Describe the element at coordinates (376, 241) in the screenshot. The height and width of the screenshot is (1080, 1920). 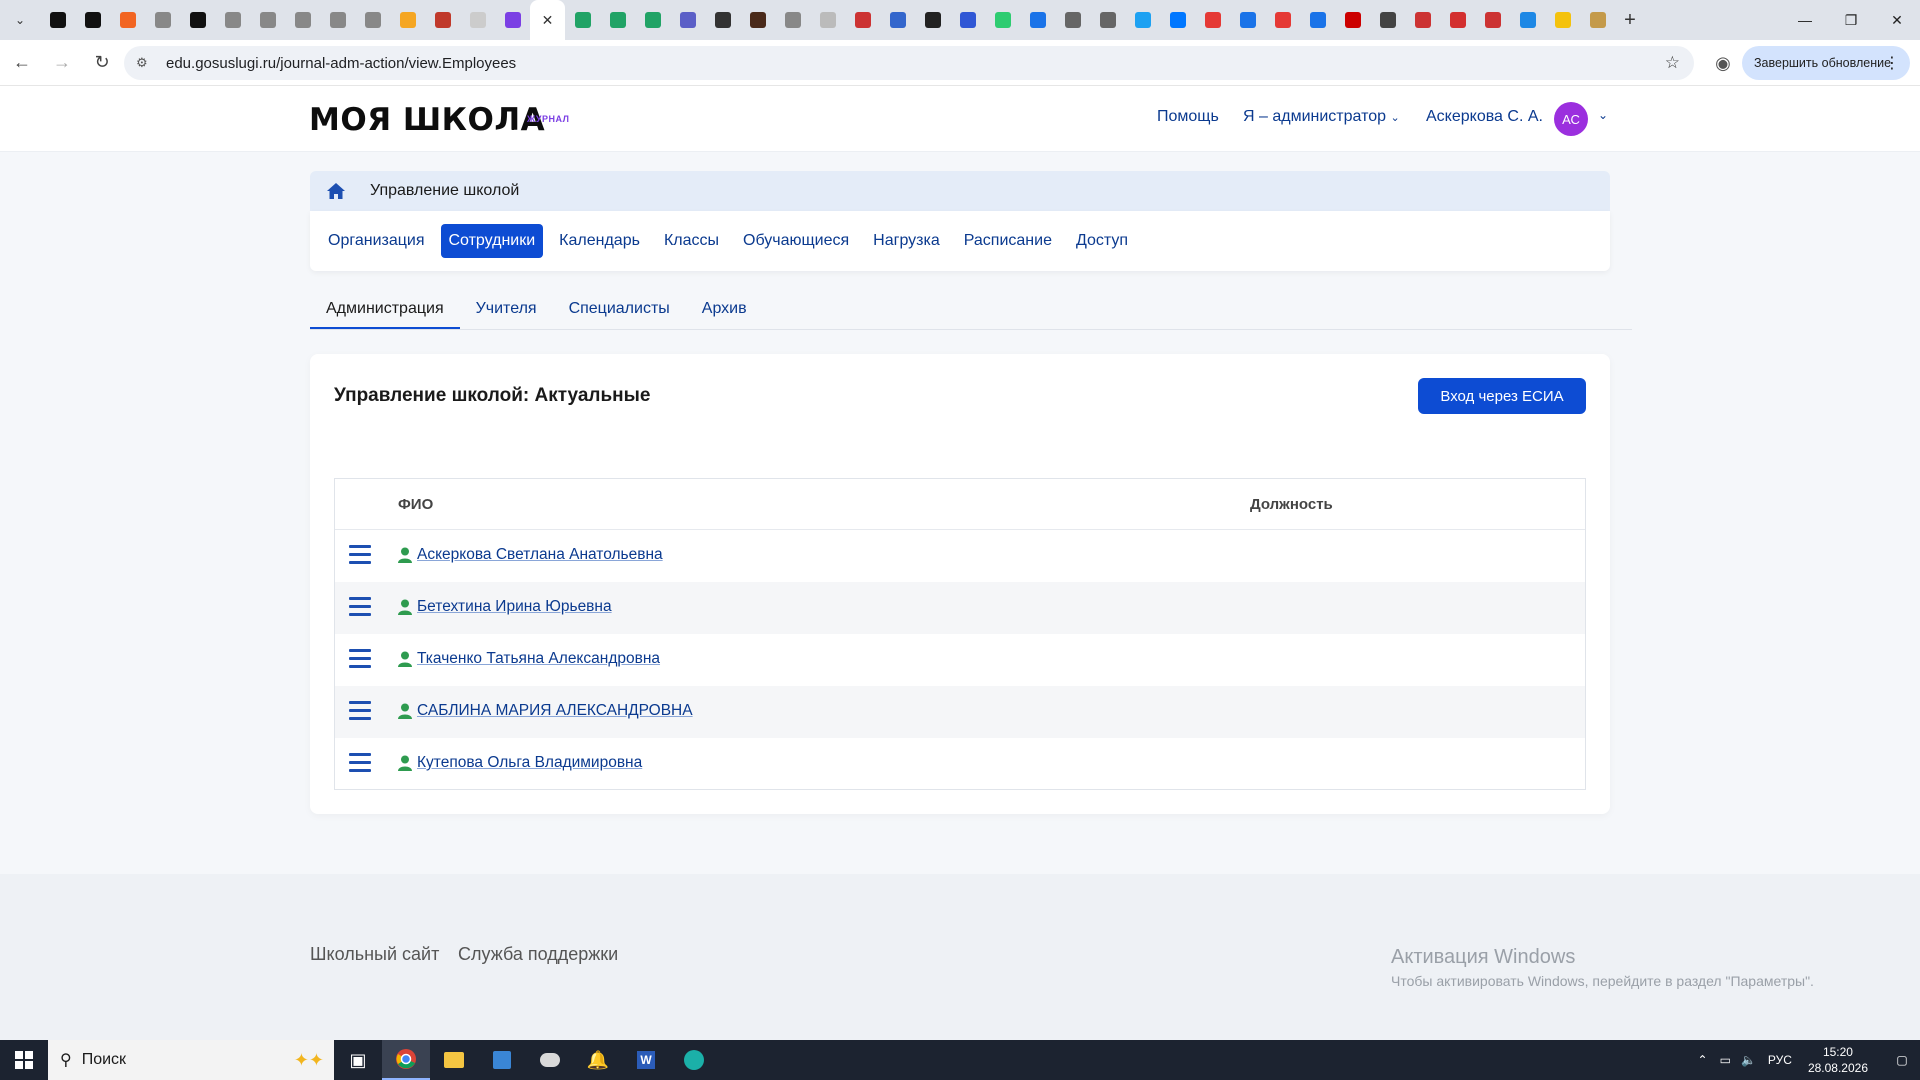
I see `nav-item: Организация` at that location.